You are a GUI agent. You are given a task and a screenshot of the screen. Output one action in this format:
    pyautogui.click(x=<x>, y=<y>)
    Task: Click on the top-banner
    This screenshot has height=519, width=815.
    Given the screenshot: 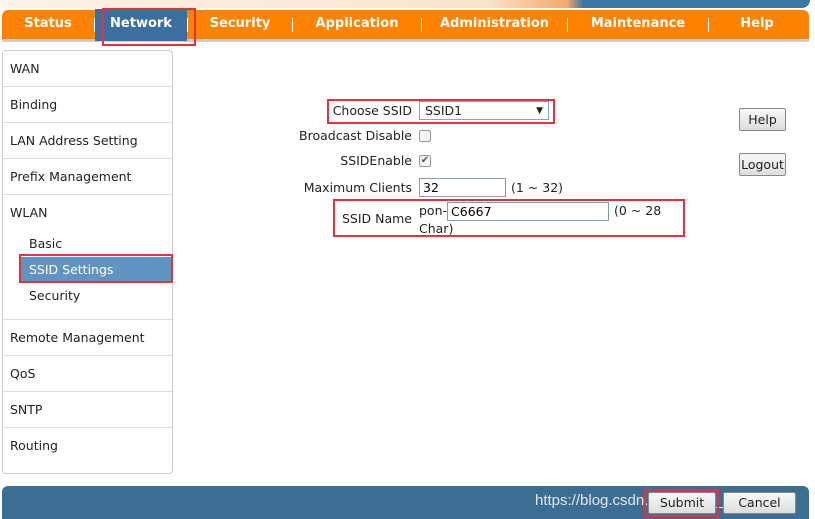 What is the action you would take?
    pyautogui.click(x=405, y=4)
    